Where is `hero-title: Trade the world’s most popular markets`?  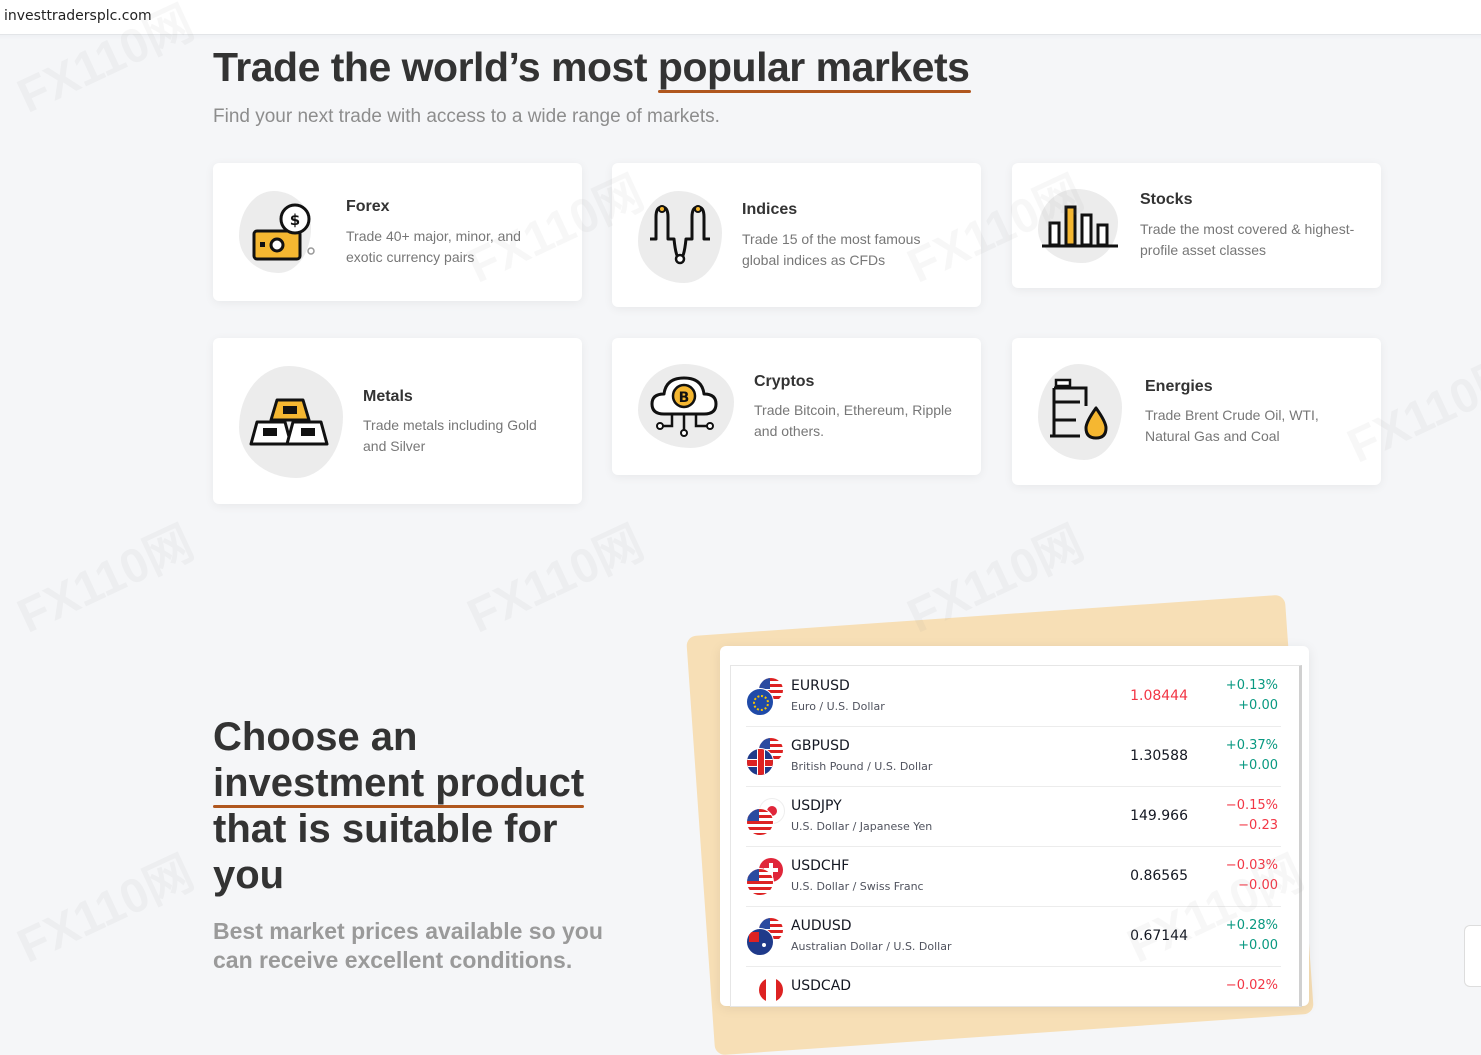
hero-title: Trade the world’s most popular markets is located at coordinates (592, 68).